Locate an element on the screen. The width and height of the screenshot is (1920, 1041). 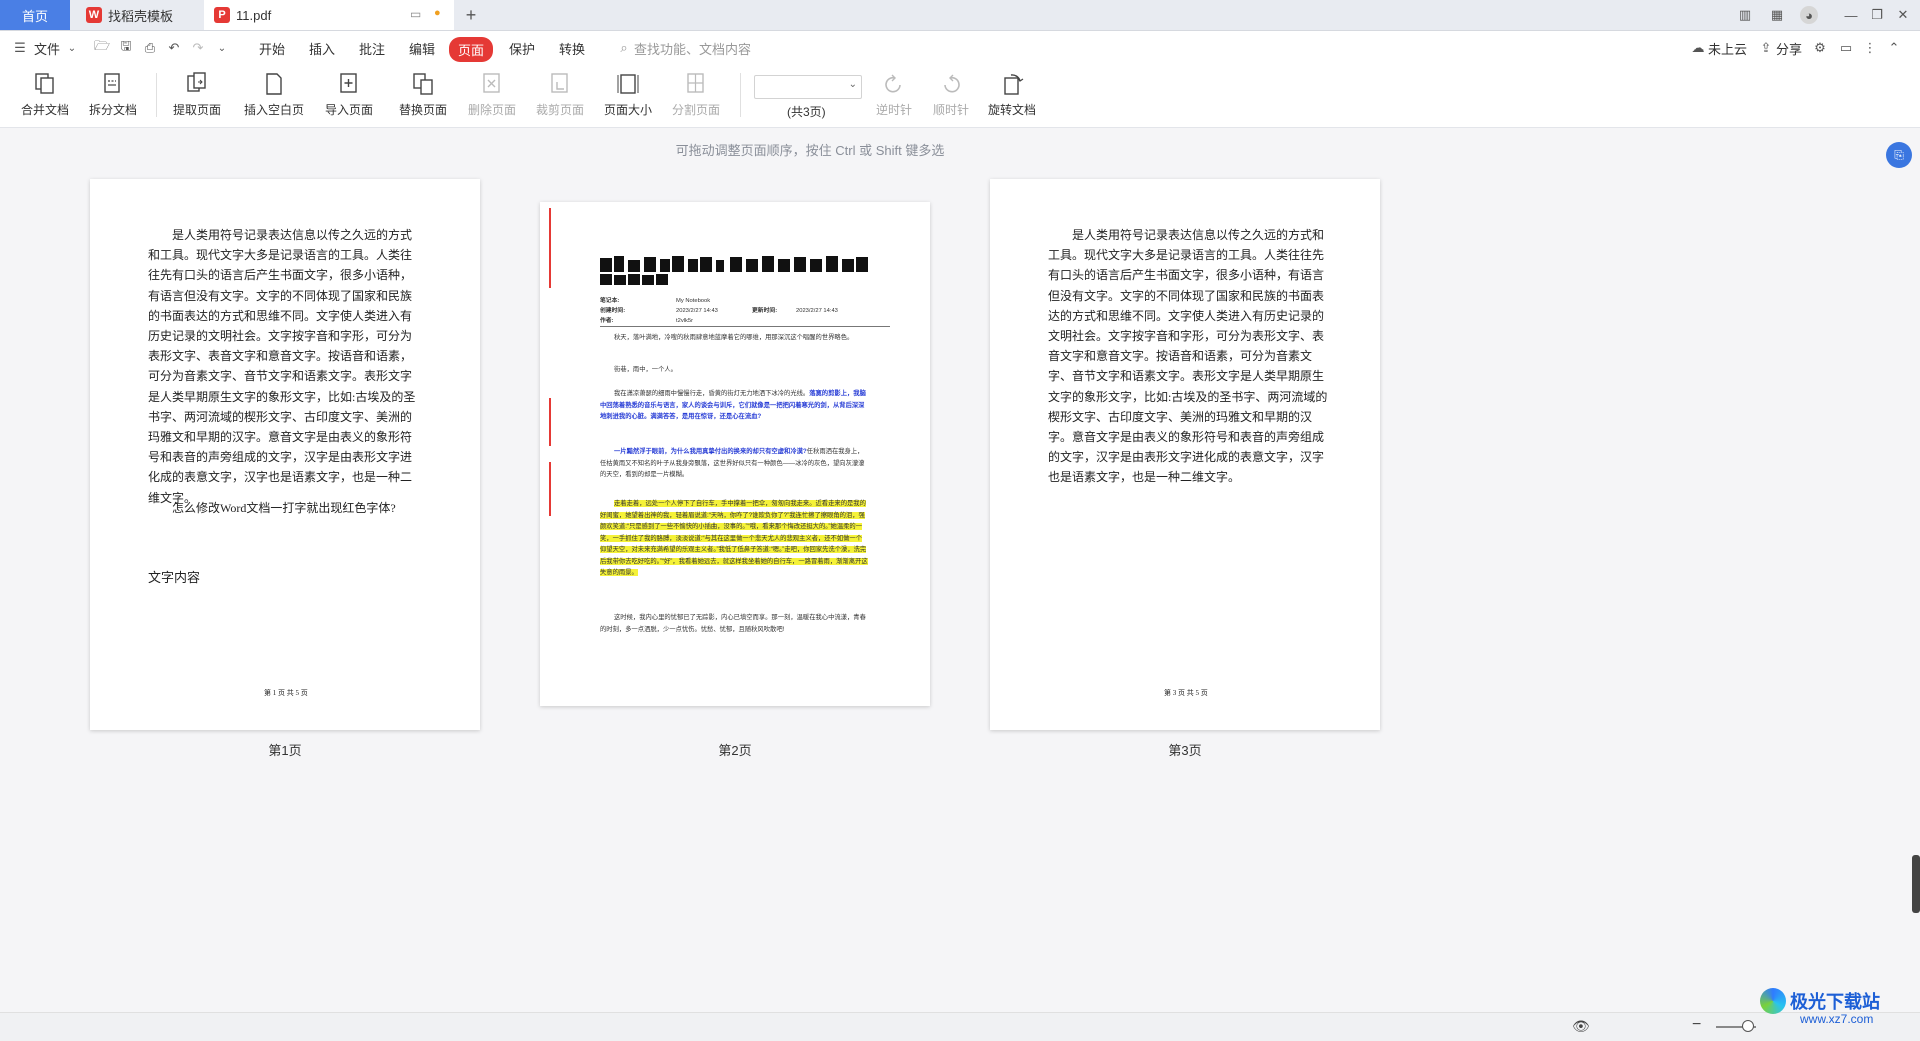
restore-icon: ❐ is located at coordinates (1877, 15).